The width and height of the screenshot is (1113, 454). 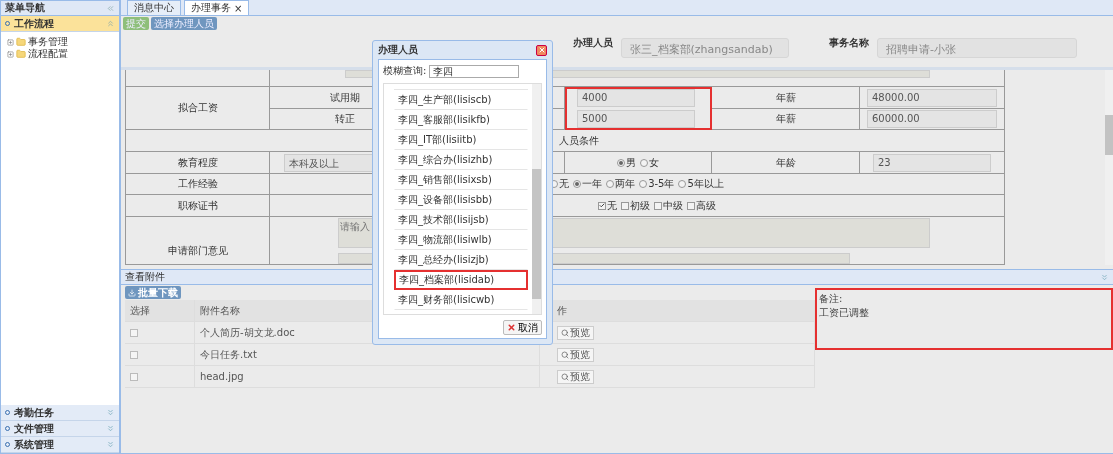 I want to click on tree-item: 事务管理, so click(x=48, y=42).